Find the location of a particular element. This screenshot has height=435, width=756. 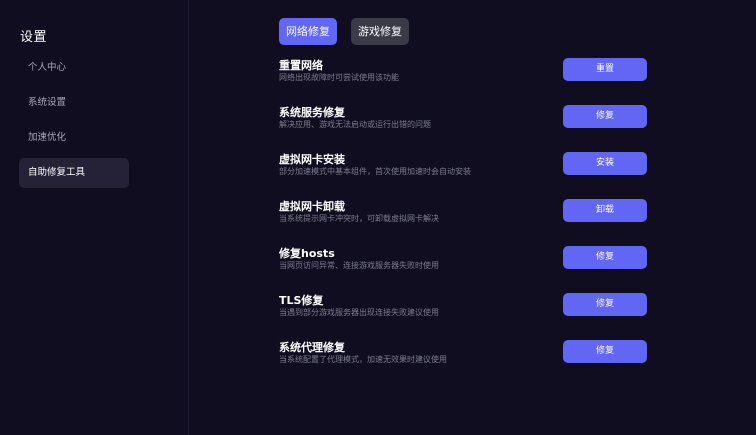

repair-item-desc: 解决应用、游戏无法启动或运行出错的问题 is located at coordinates (355, 124).